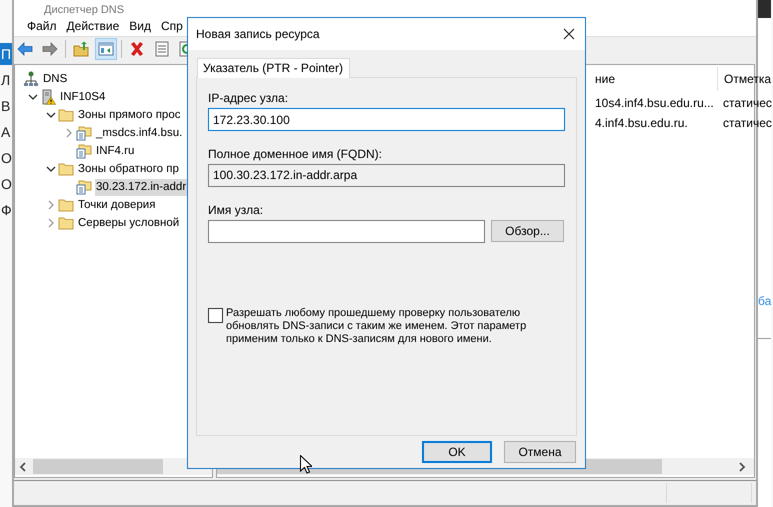 This screenshot has width=773, height=507. What do you see at coordinates (81, 49) in the screenshot?
I see `folder-up-icon` at bounding box center [81, 49].